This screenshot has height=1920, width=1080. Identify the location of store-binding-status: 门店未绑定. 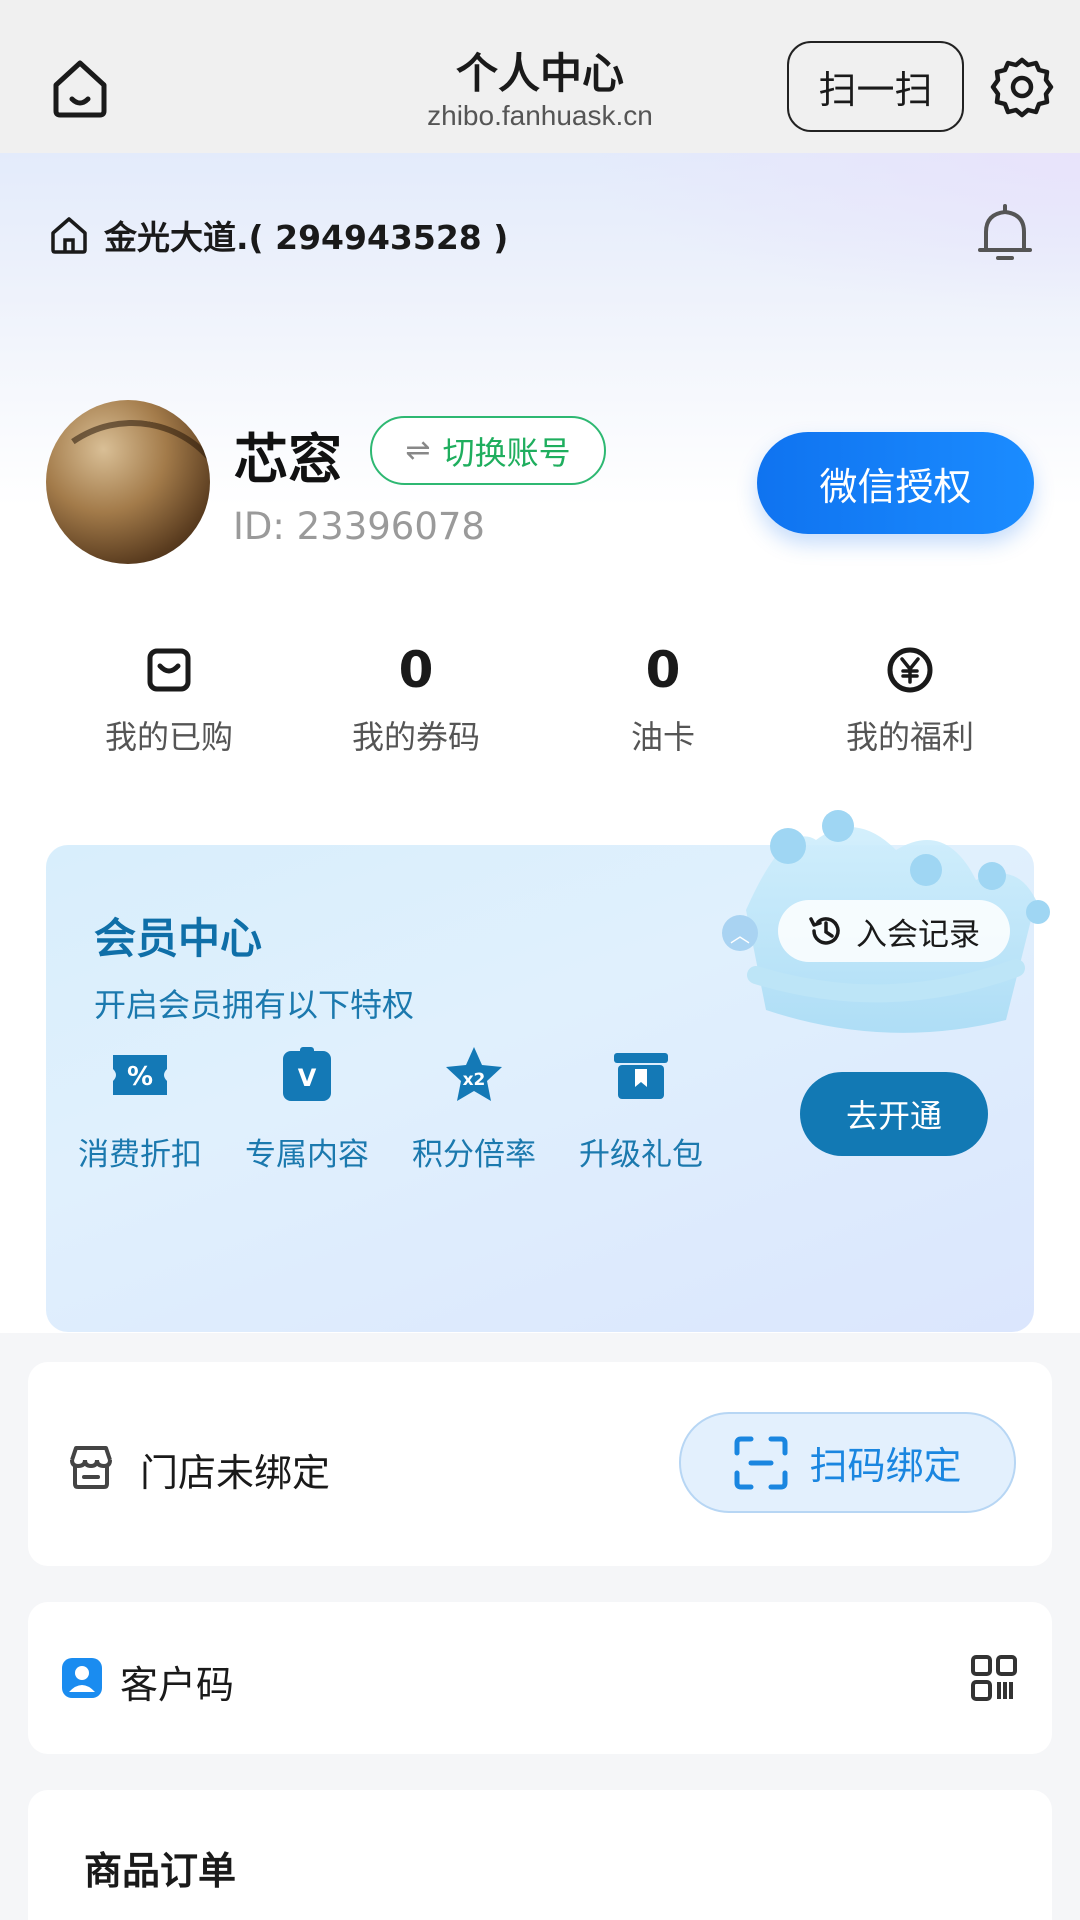
(235, 1473).